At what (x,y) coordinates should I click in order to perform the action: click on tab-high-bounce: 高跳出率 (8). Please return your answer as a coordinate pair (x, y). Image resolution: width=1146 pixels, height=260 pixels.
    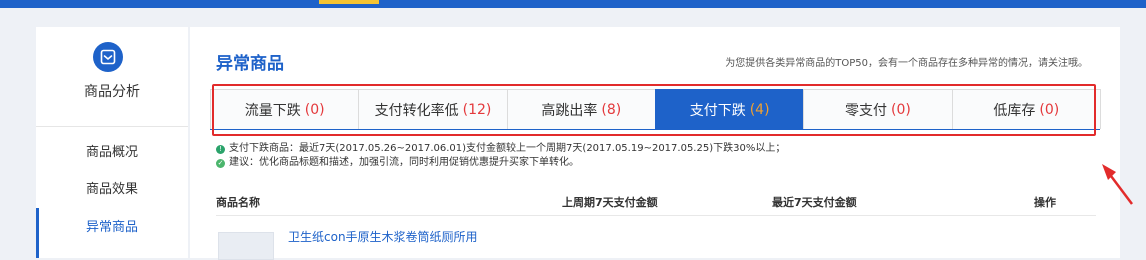
    Looking at the image, I should click on (581, 109).